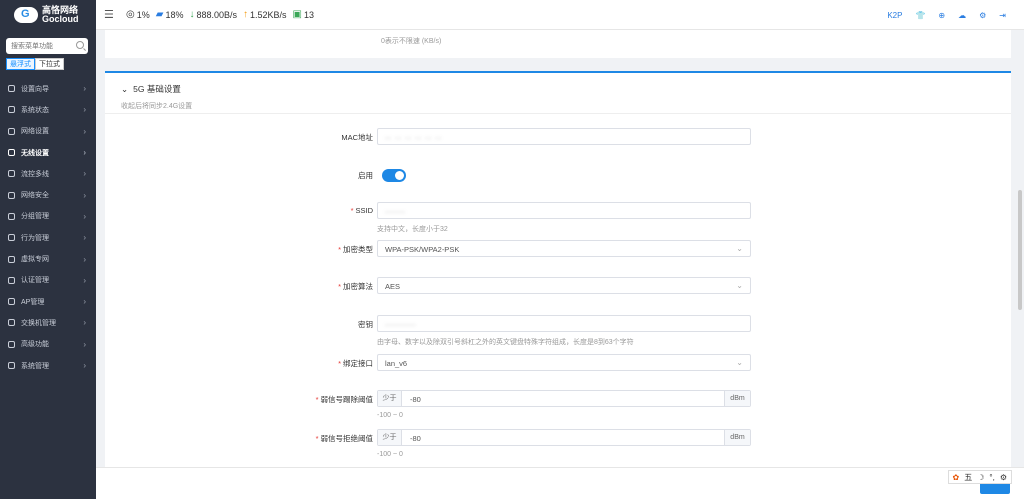 Image resolution: width=1024 pixels, height=499 pixels. Describe the element at coordinates (48, 88) in the screenshot. I see `sidebar-item-wizard: 设置向导 ›` at that location.